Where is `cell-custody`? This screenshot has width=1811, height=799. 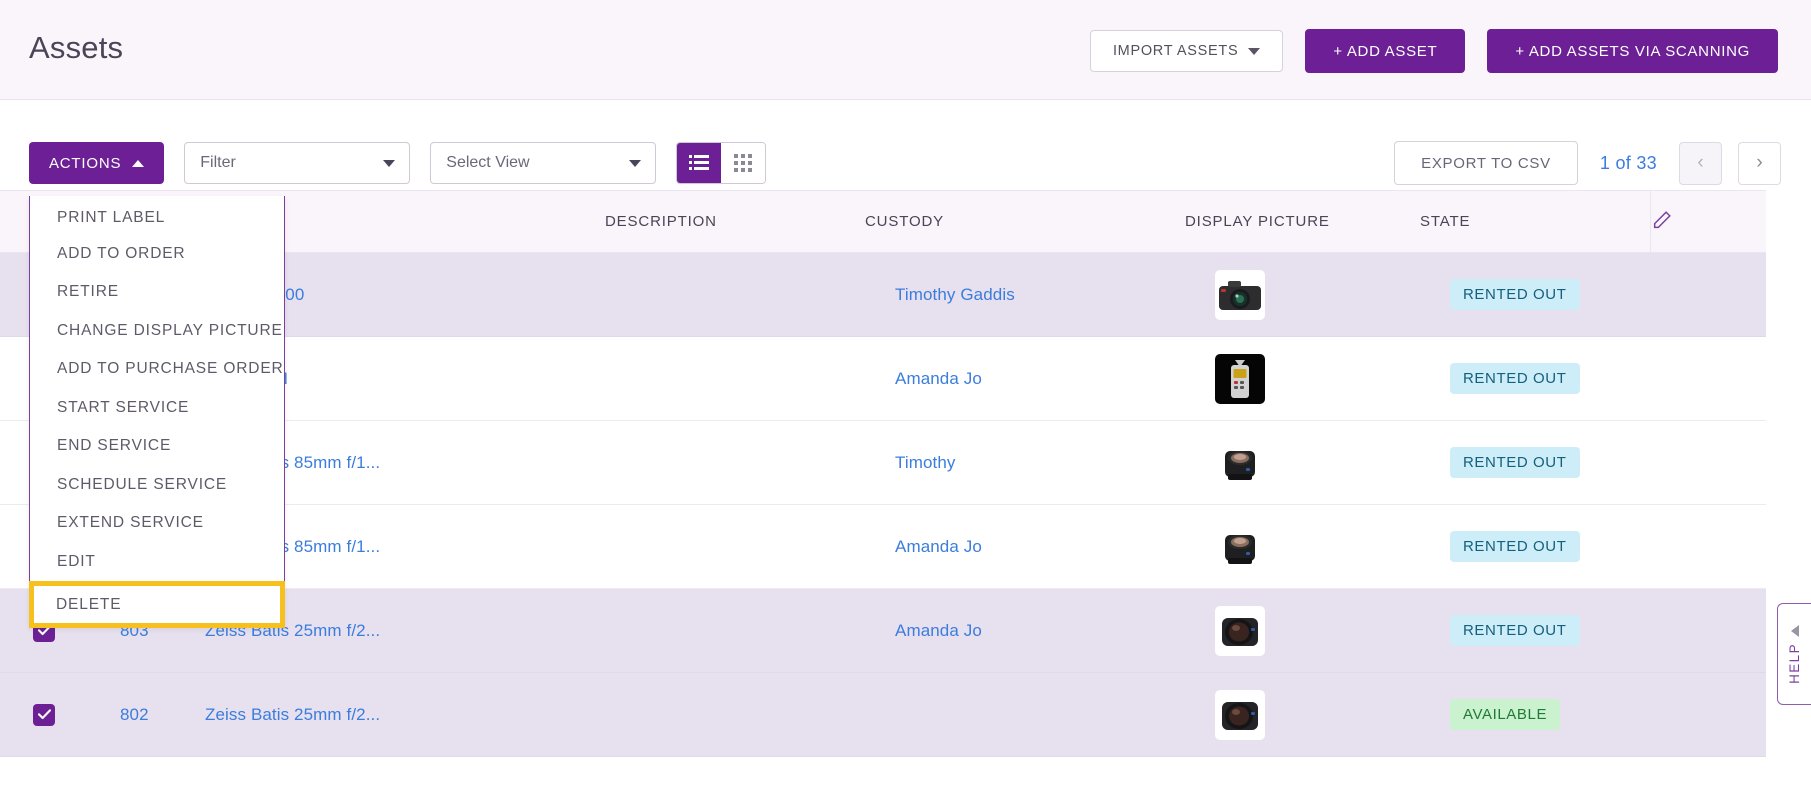 cell-custody is located at coordinates (1025, 715).